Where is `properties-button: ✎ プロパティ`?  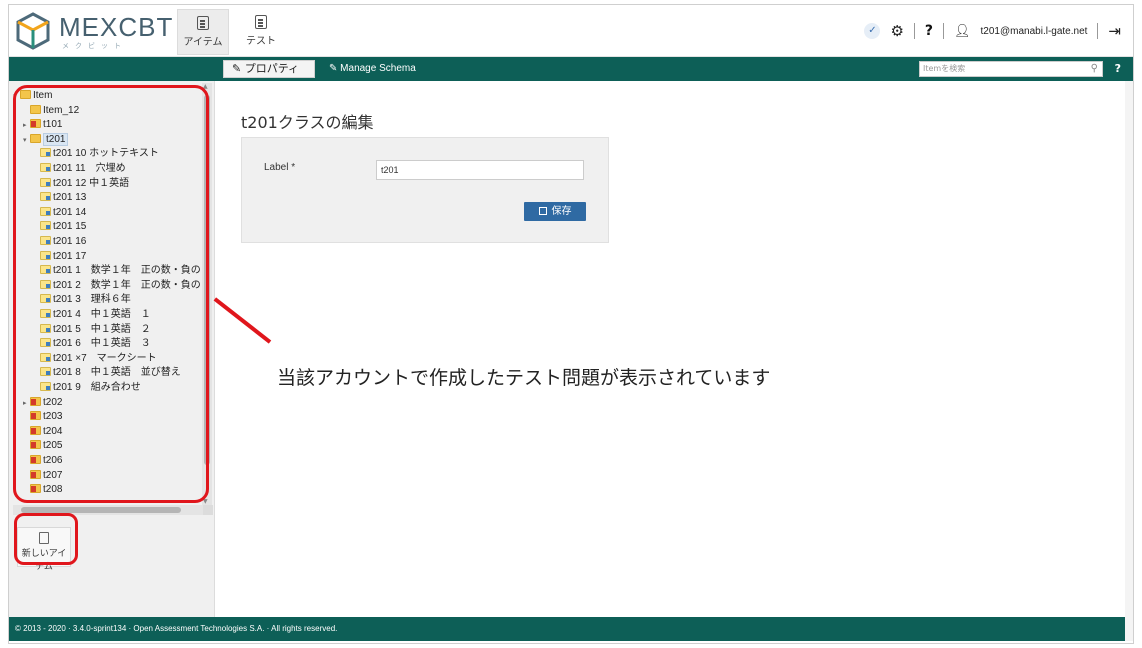
properties-button: ✎ プロパティ is located at coordinates (269, 69).